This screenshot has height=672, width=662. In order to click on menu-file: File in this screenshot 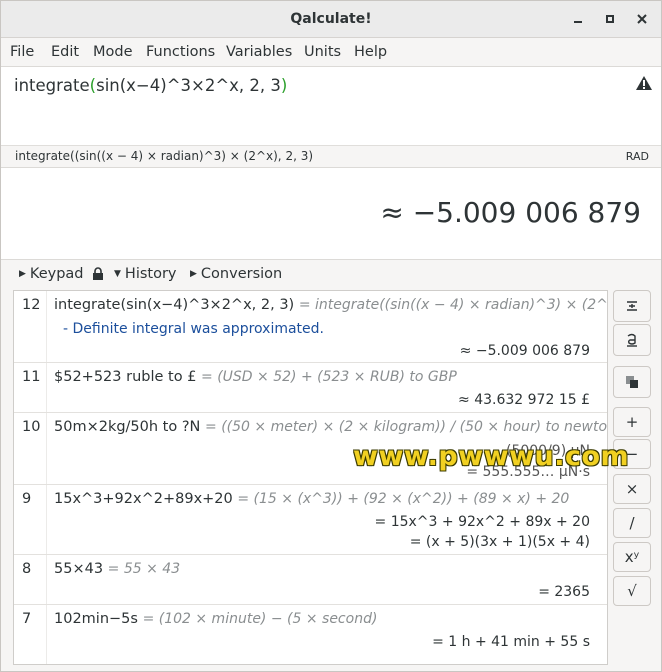, I will do `click(22, 52)`.